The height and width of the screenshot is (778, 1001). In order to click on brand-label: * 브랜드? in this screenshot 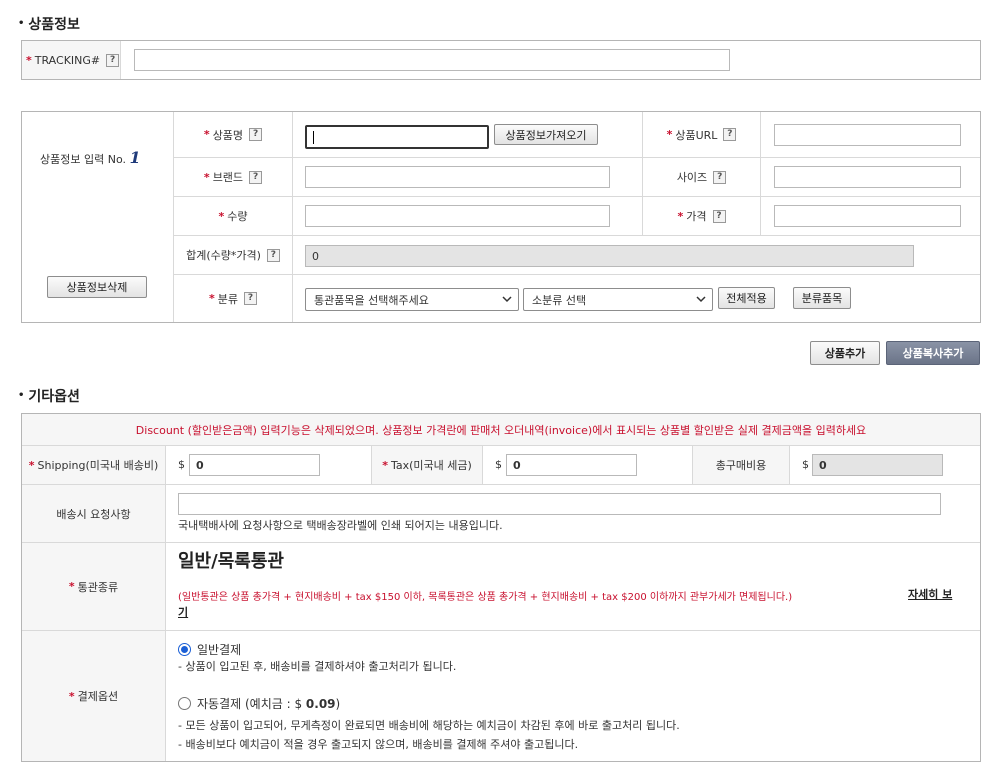, I will do `click(233, 177)`.